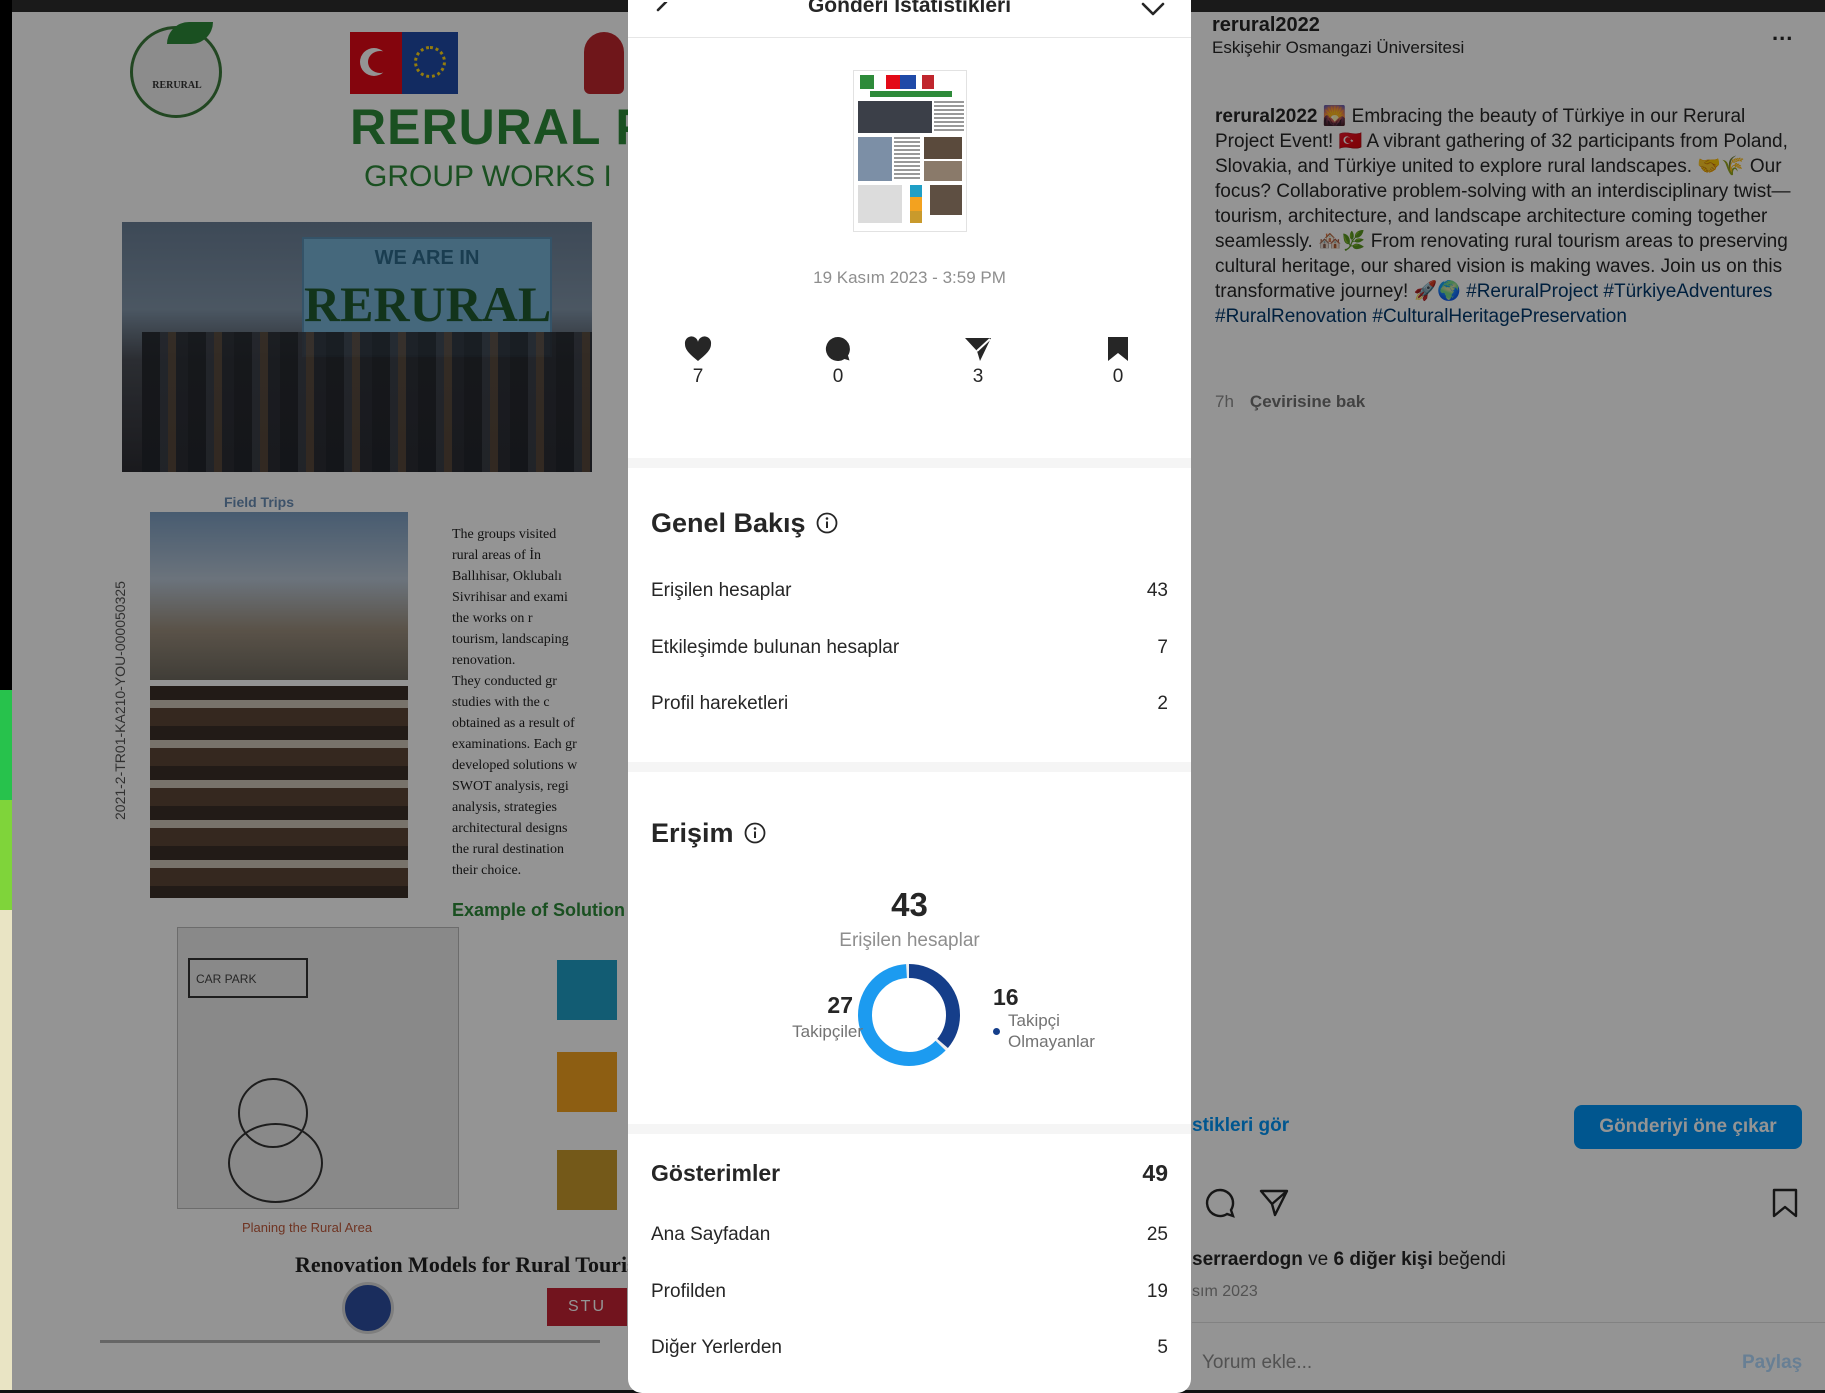  Describe the element at coordinates (6, 860) in the screenshot. I see `desktop-wallpaper-lime` at that location.